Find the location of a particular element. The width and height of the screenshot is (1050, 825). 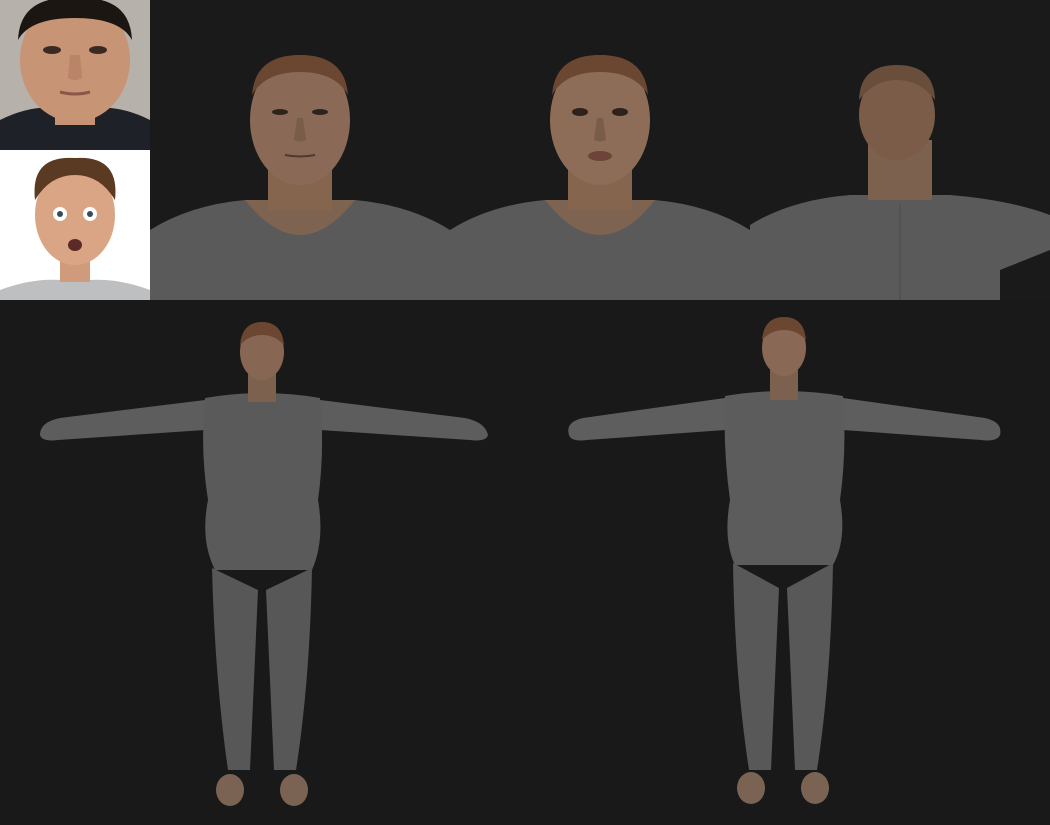

avatar-head-back is located at coordinates (900, 150).